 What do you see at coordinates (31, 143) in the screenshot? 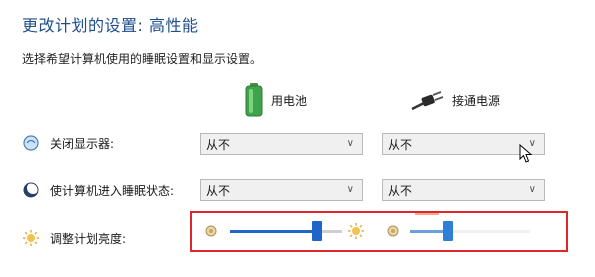
I see `monitor-icon` at bounding box center [31, 143].